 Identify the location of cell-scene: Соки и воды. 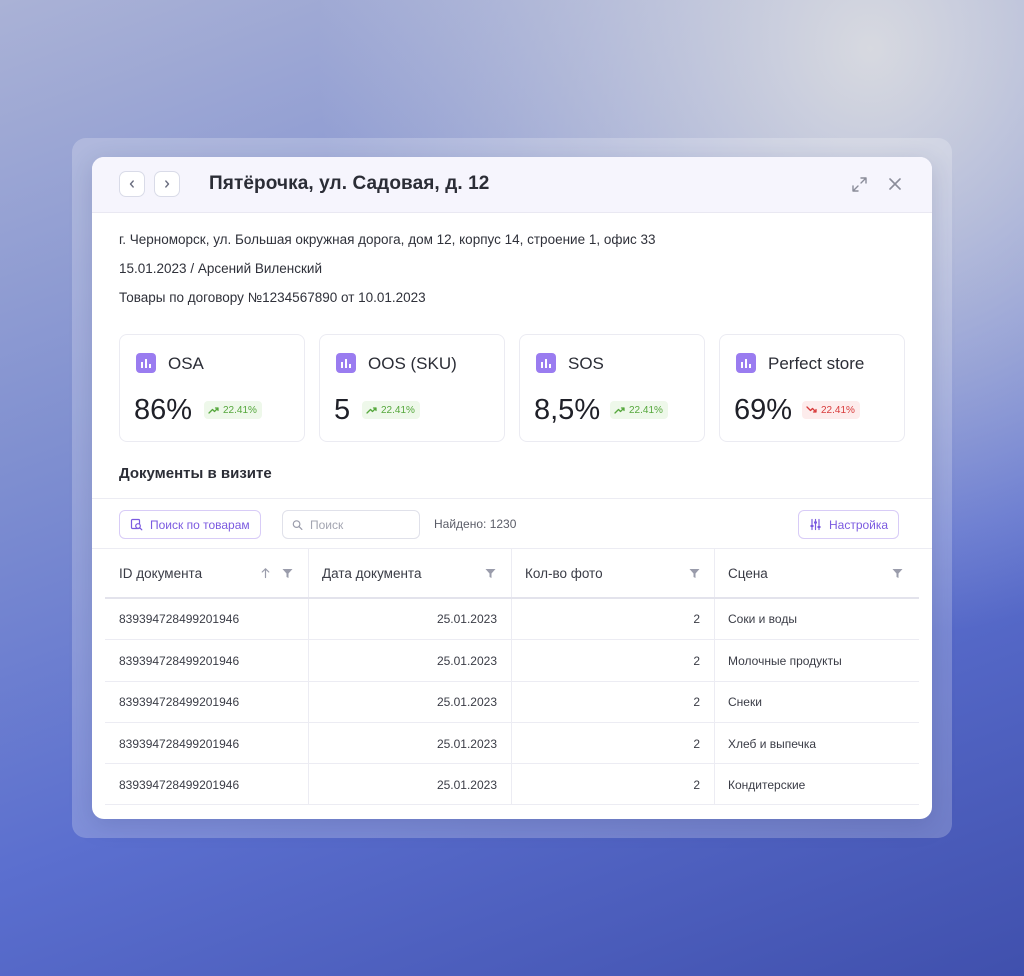
(762, 618).